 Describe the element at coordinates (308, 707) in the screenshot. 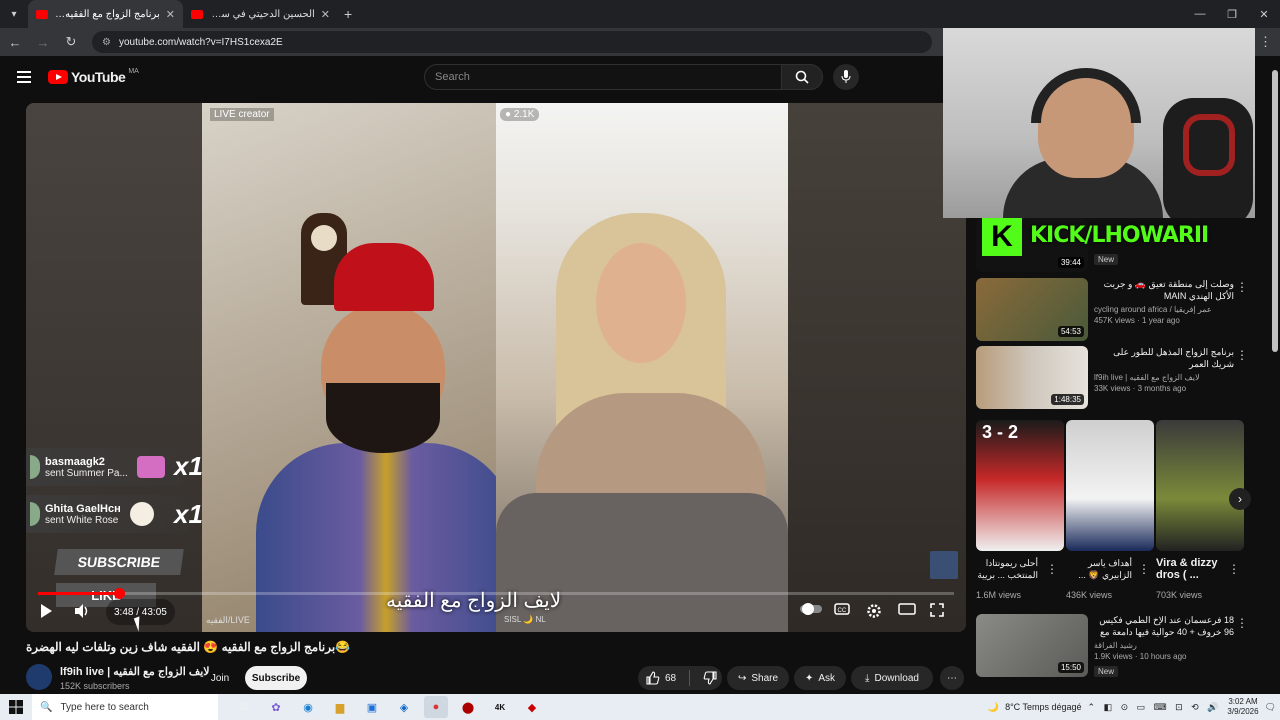

I see `edge-icon: ◉` at that location.